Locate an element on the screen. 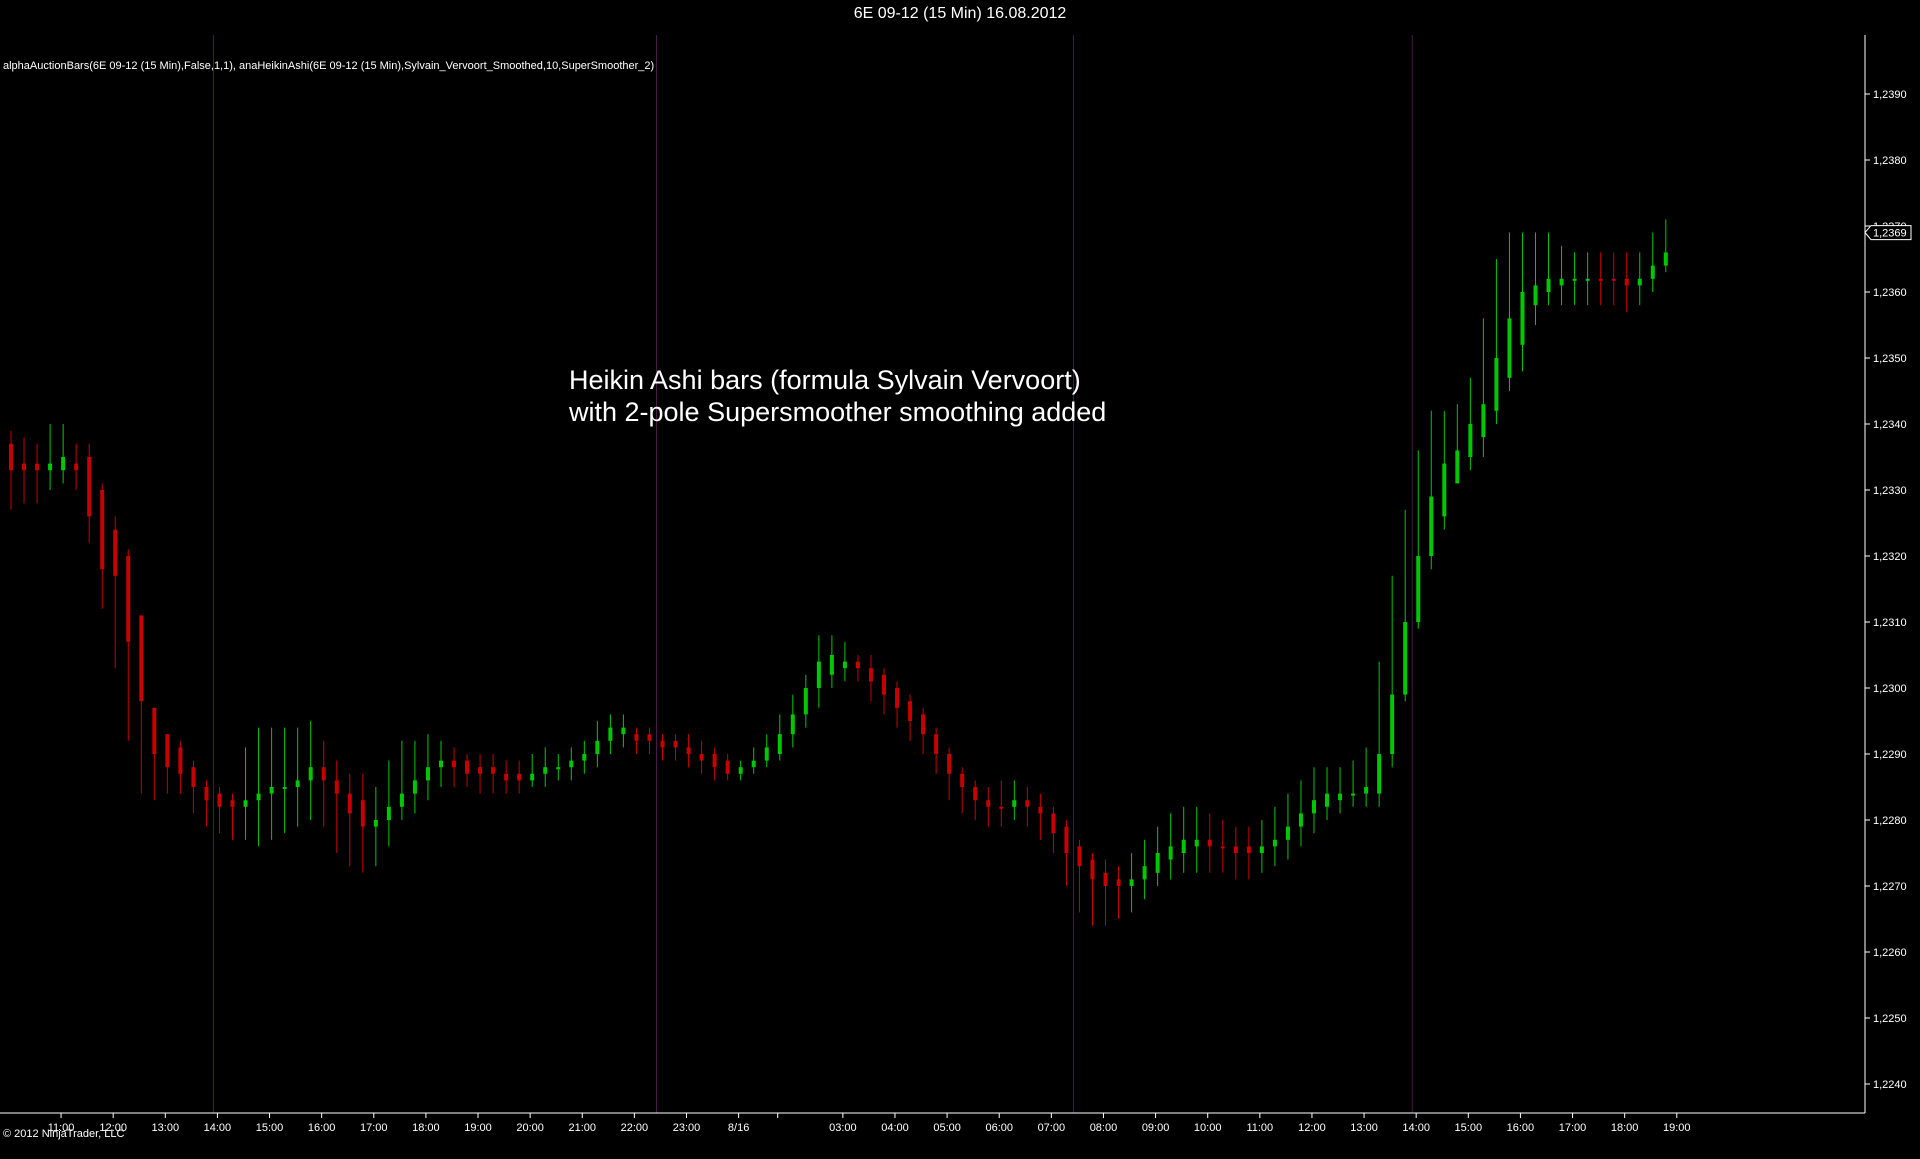 This screenshot has width=1920, height=1159. time-tick-label: 19:00 is located at coordinates (478, 1128).